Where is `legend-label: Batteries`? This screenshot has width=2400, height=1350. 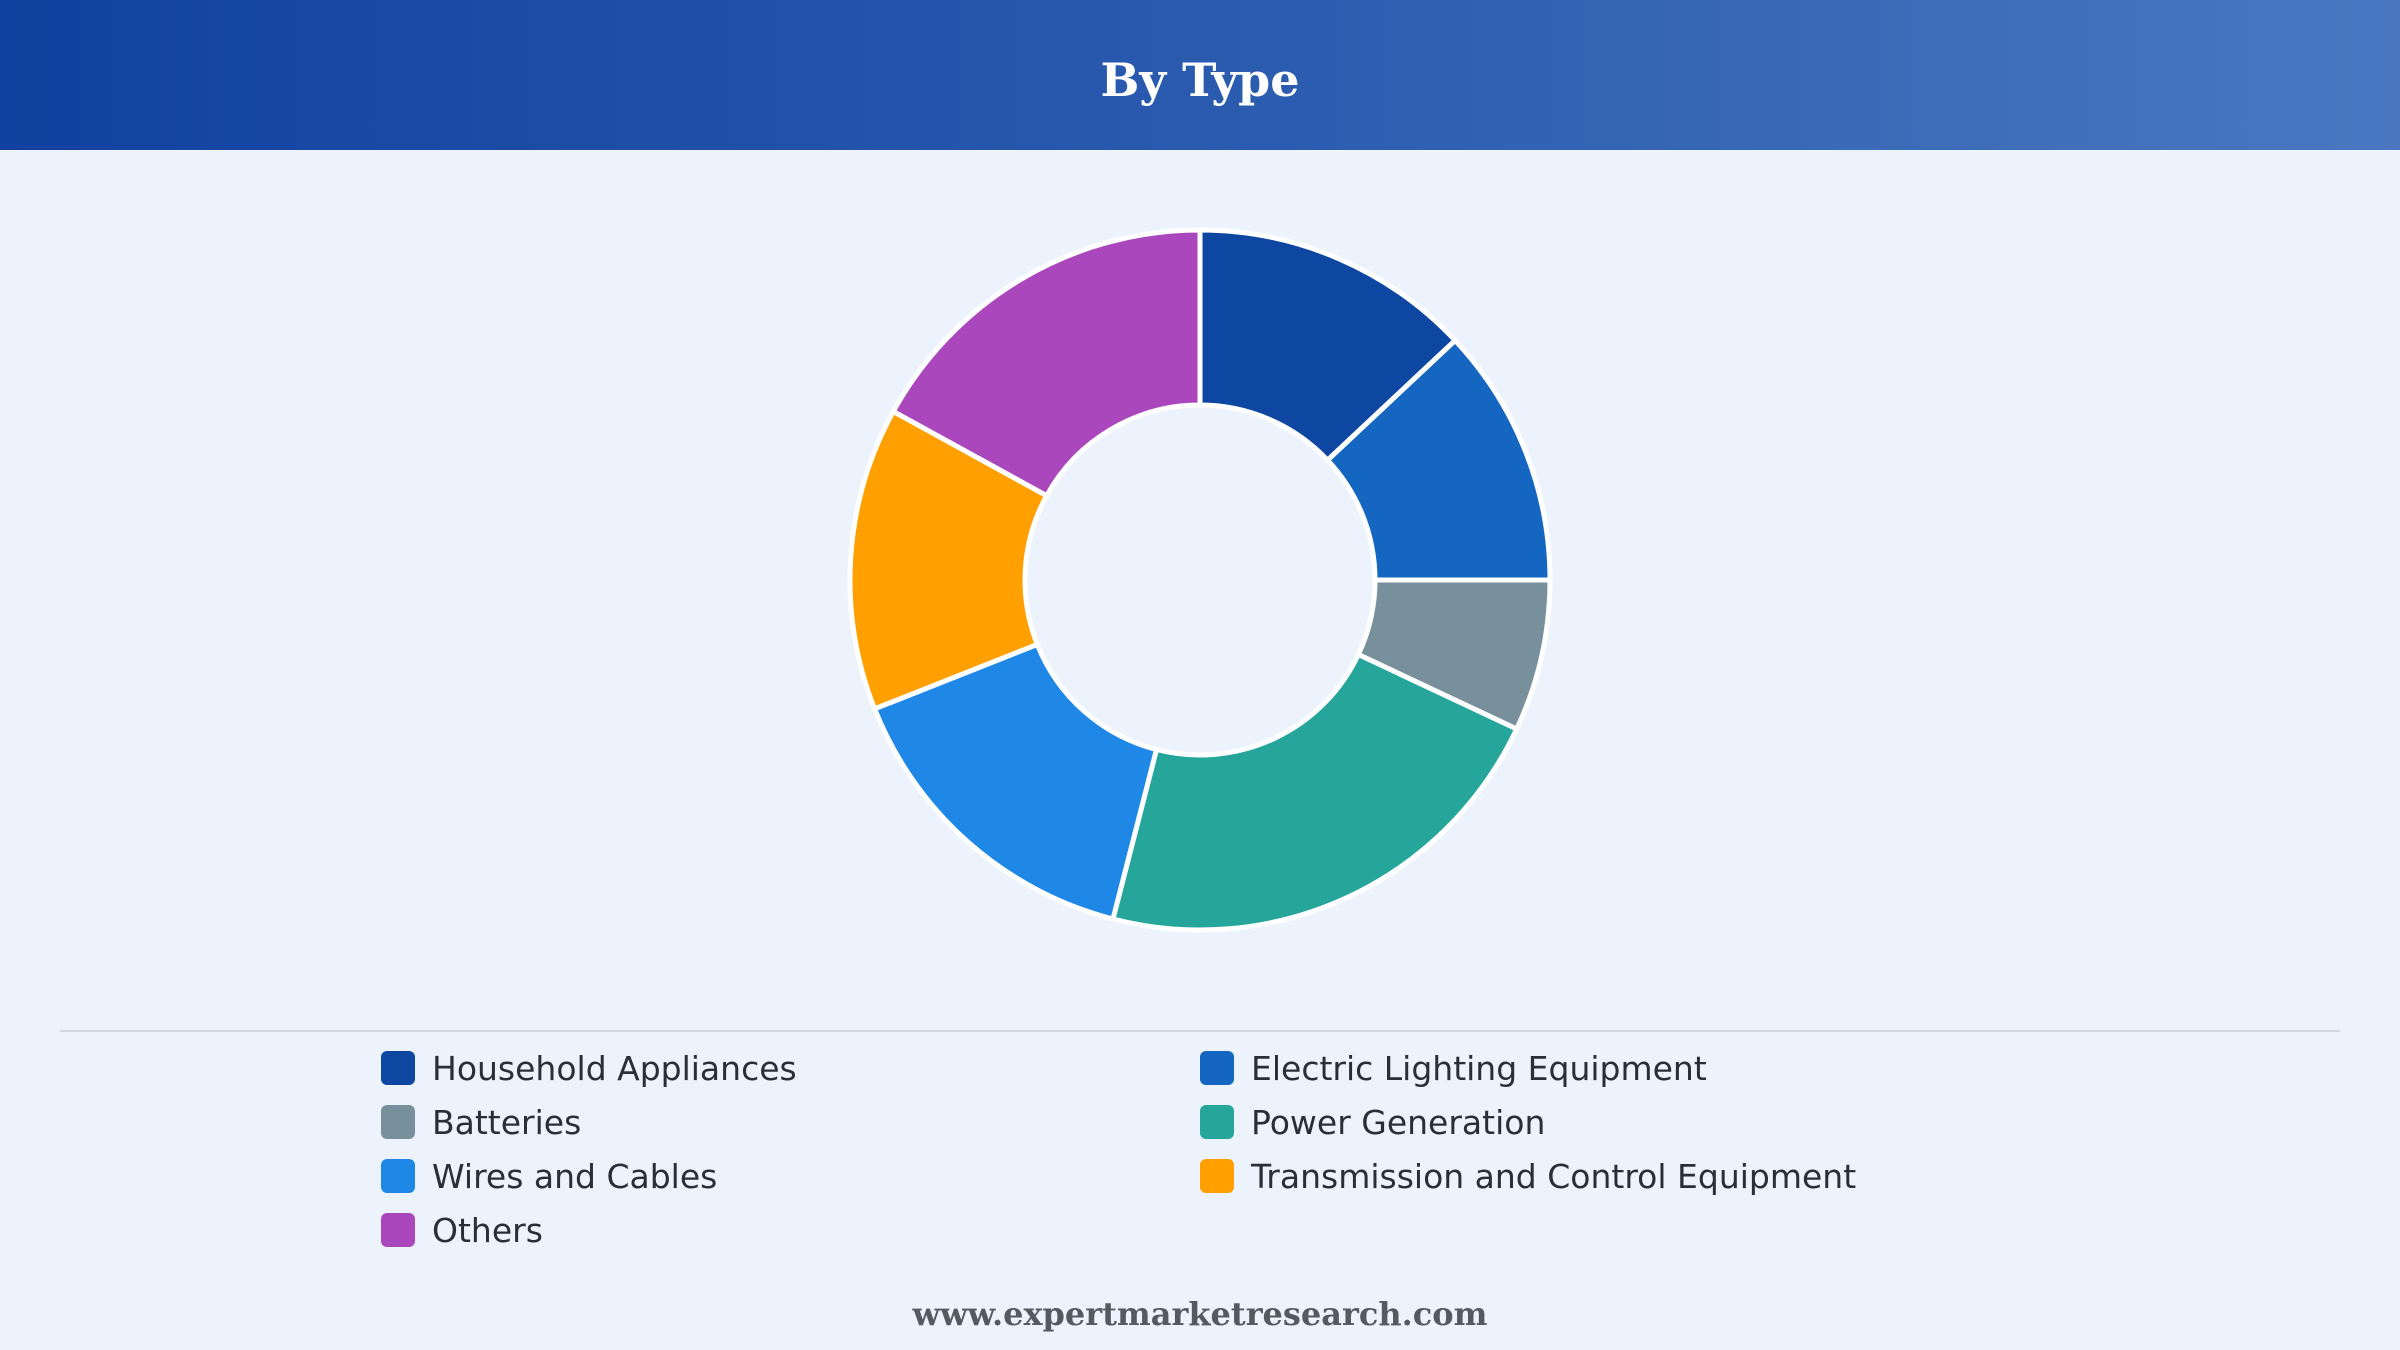 legend-label: Batteries is located at coordinates (507, 1122).